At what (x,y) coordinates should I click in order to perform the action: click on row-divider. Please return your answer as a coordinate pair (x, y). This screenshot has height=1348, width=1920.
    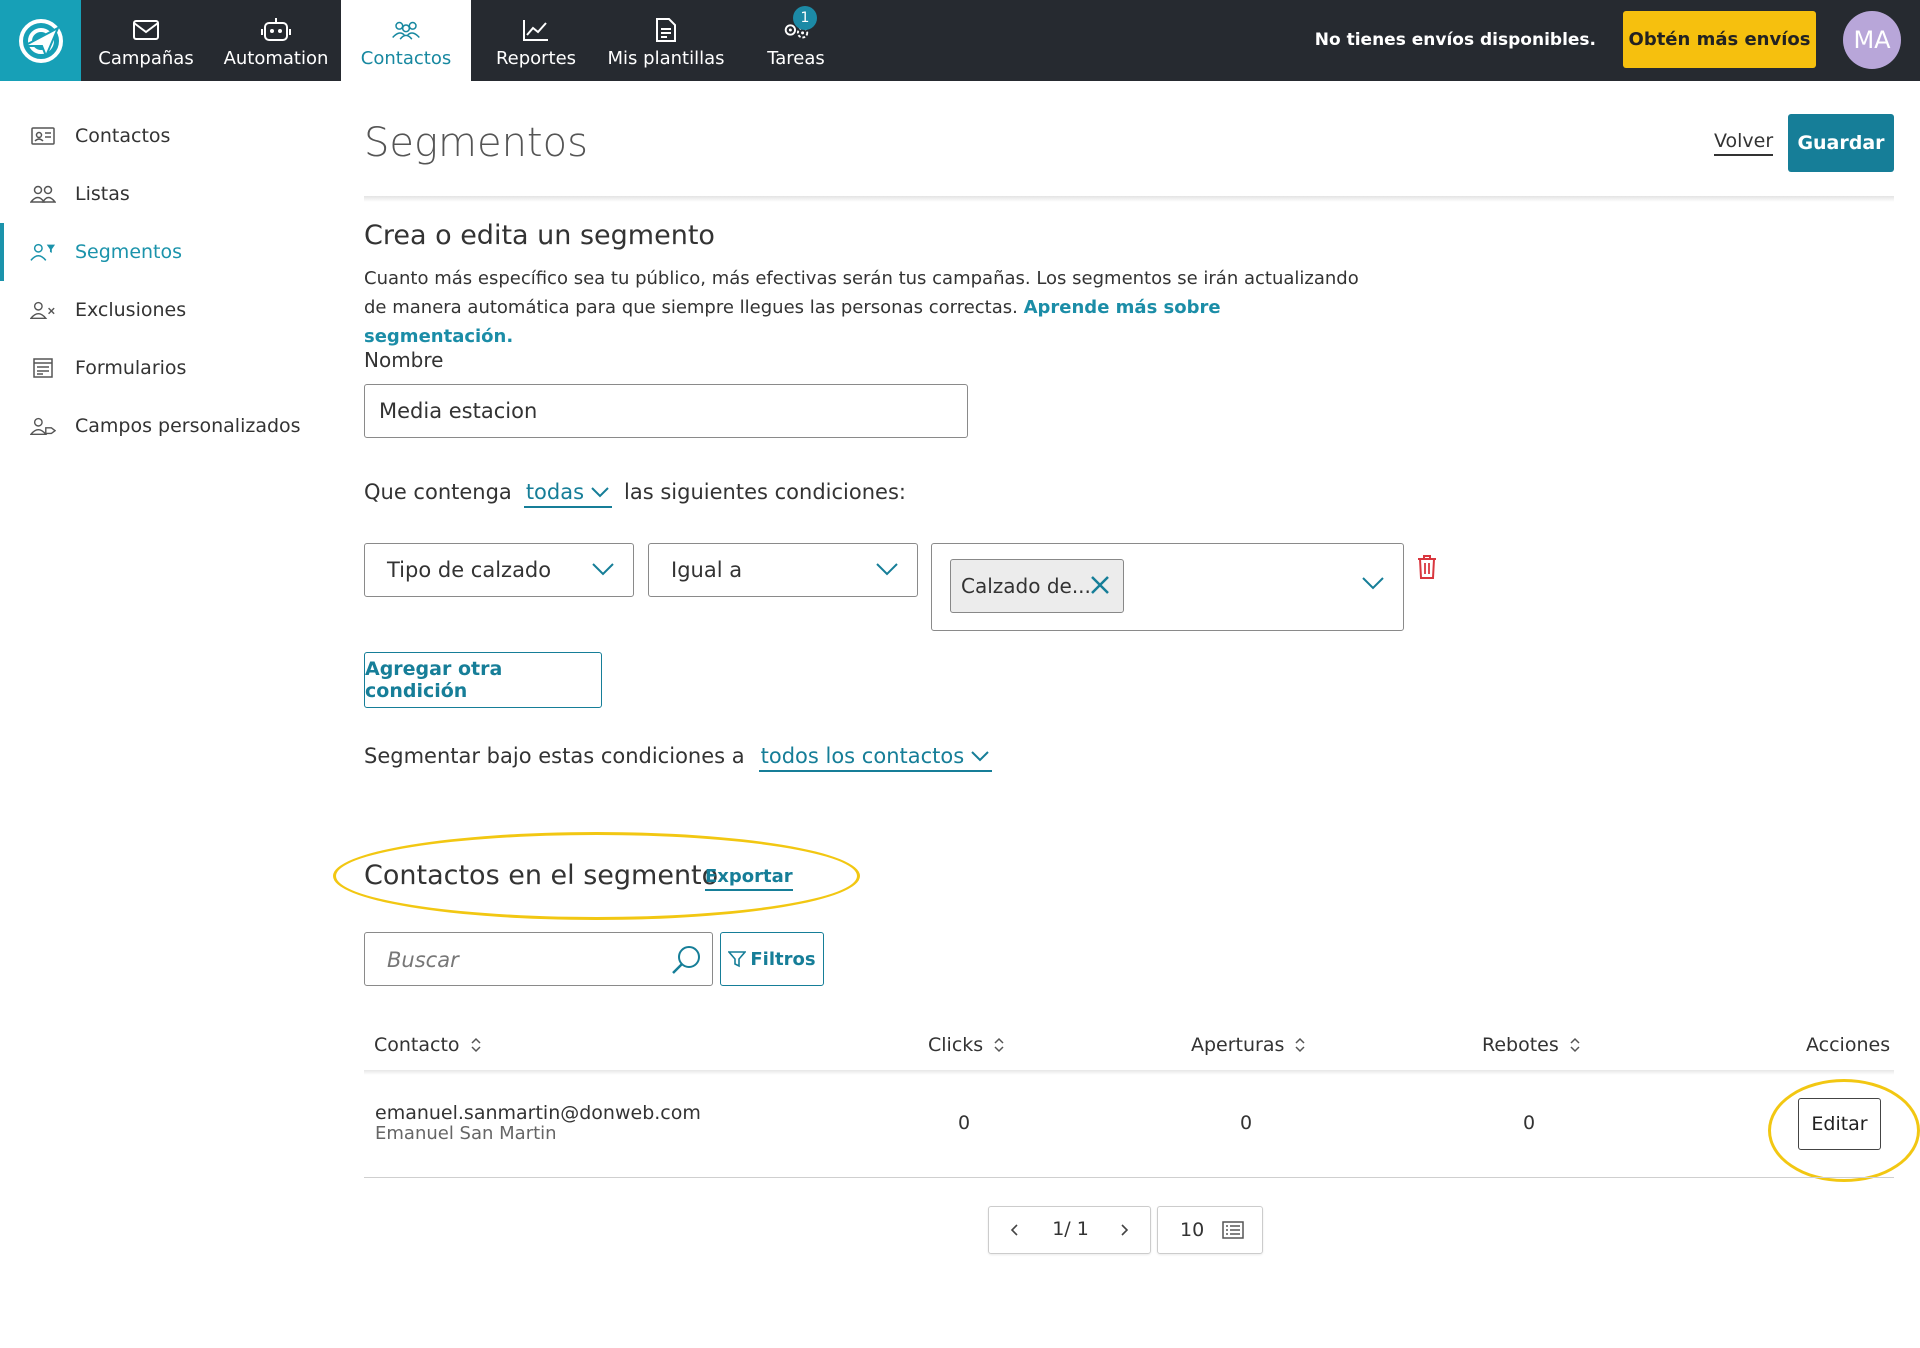
    Looking at the image, I should click on (1129, 1177).